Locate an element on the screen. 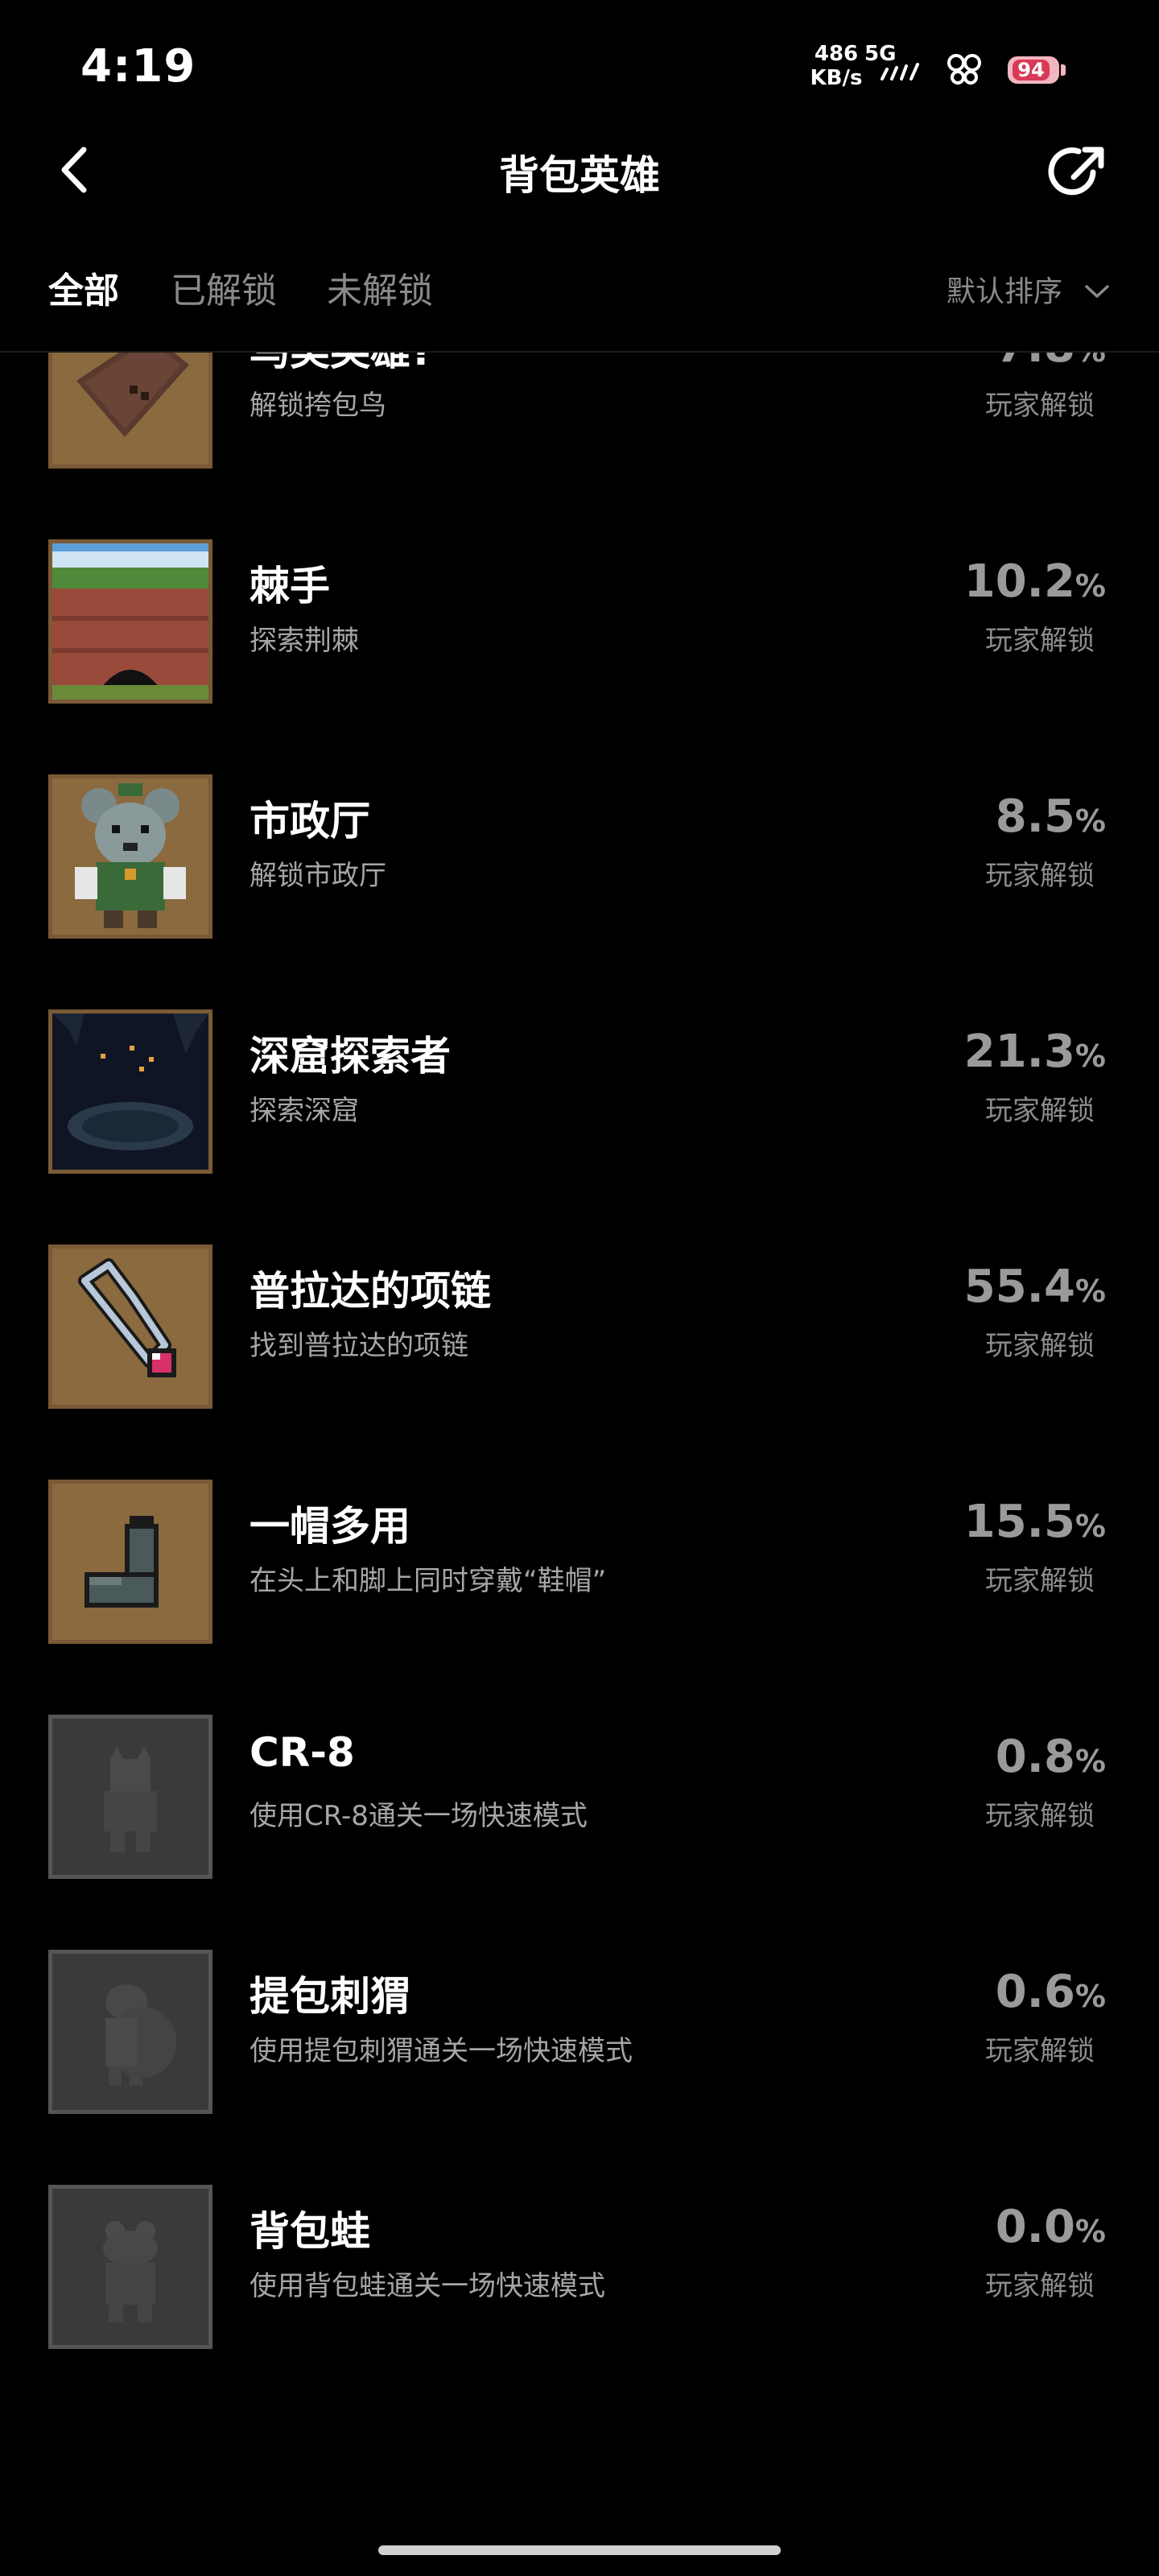 This screenshot has height=2576, width=1159. achievement-percent: 7.8% is located at coordinates (1051, 363).